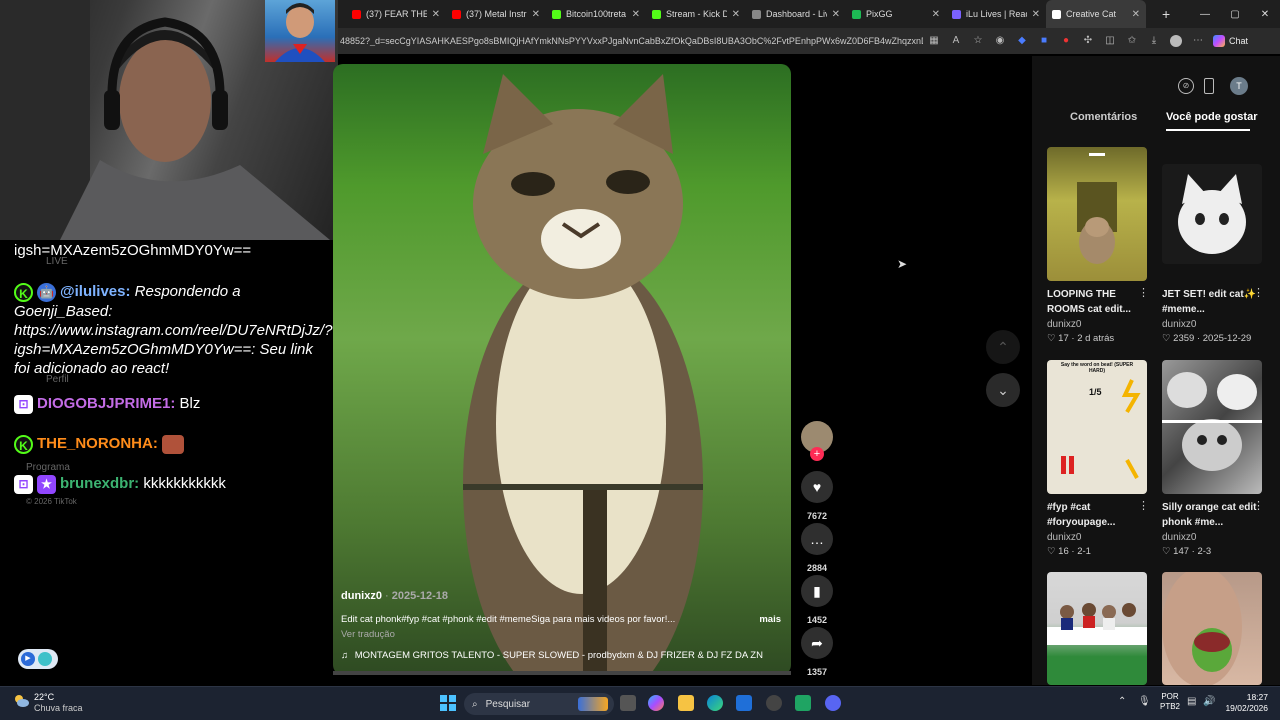 The height and width of the screenshot is (720, 1280). I want to click on compass-icon: ⊘, so click(1186, 86).